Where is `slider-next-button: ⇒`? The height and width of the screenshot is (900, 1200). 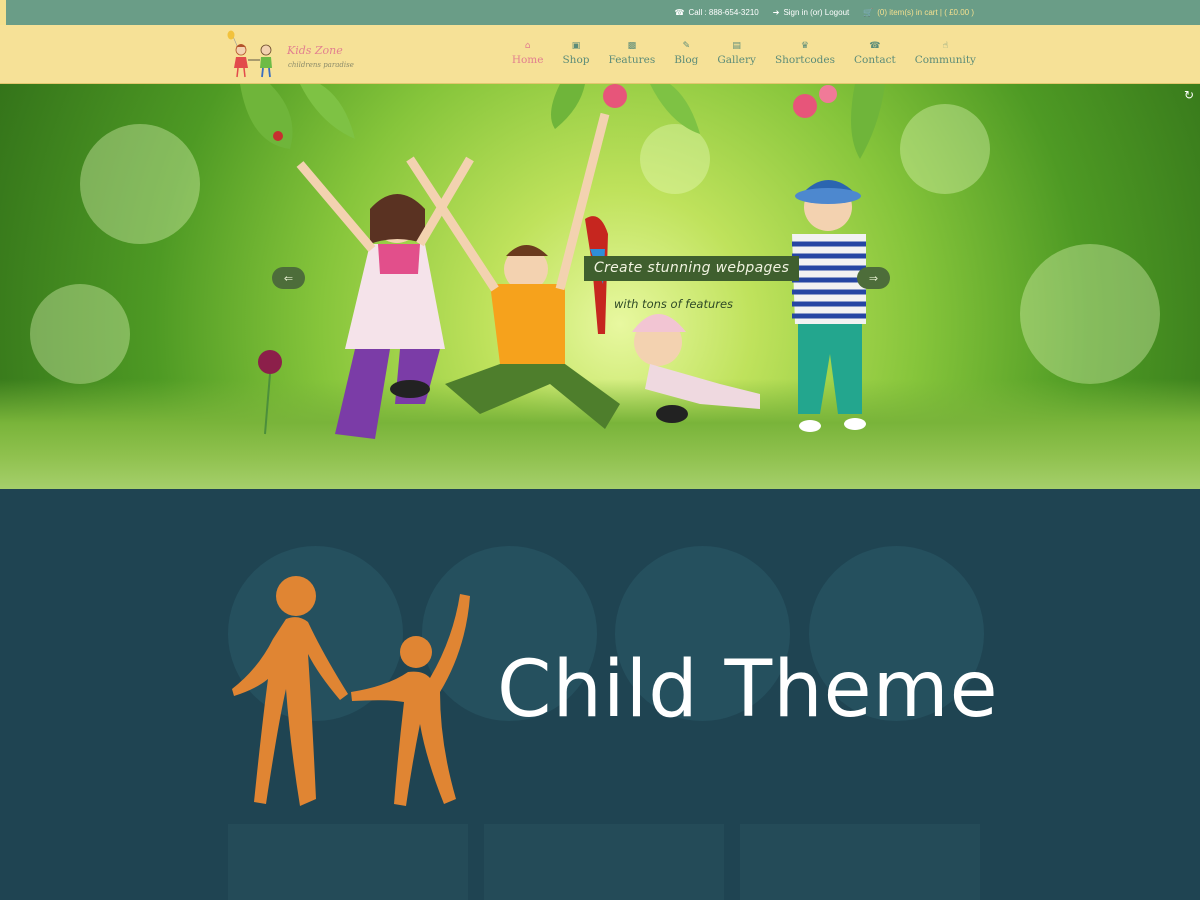 slider-next-button: ⇒ is located at coordinates (873, 278).